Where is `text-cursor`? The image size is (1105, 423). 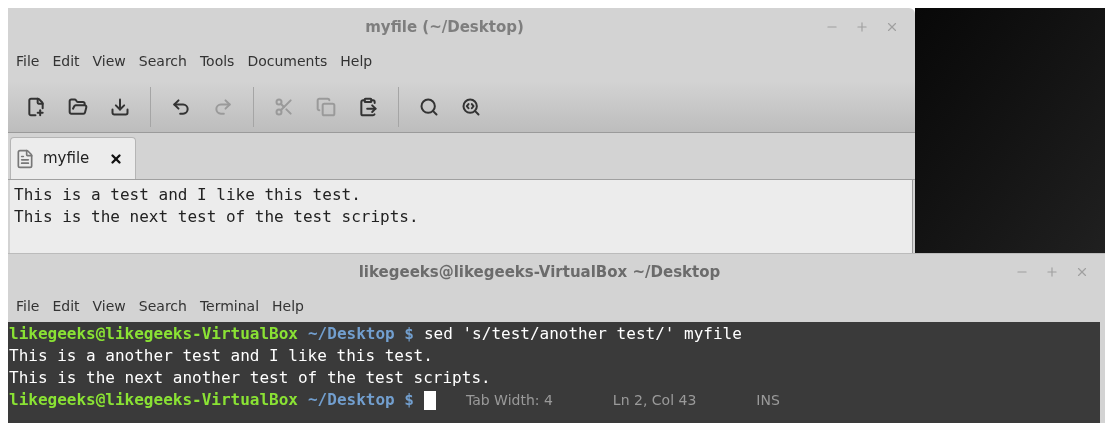
text-cursor is located at coordinates (429, 400).